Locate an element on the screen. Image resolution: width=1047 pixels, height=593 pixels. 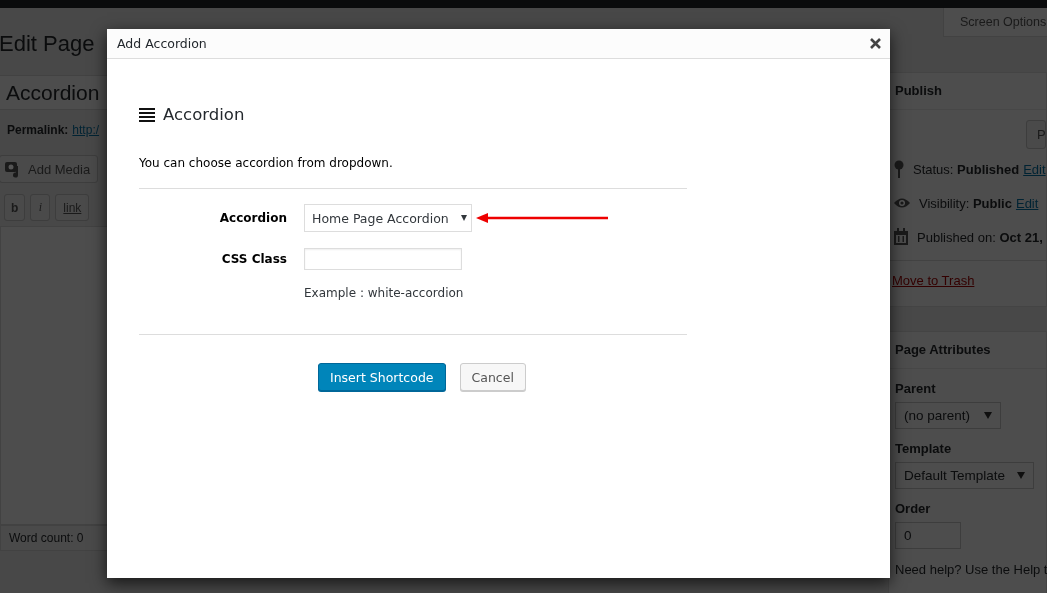
publish-status-text: Status: Published is located at coordinates (966, 169).